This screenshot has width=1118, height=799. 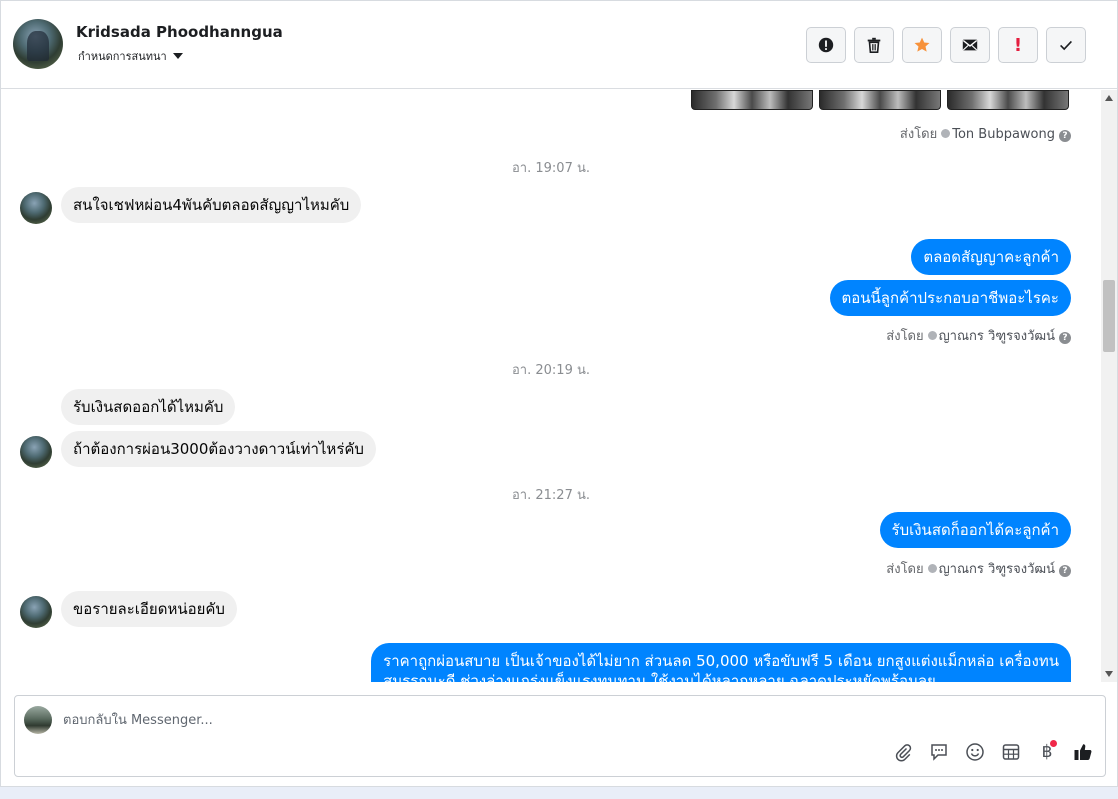 I want to click on header-actions: !, so click(x=946, y=45).